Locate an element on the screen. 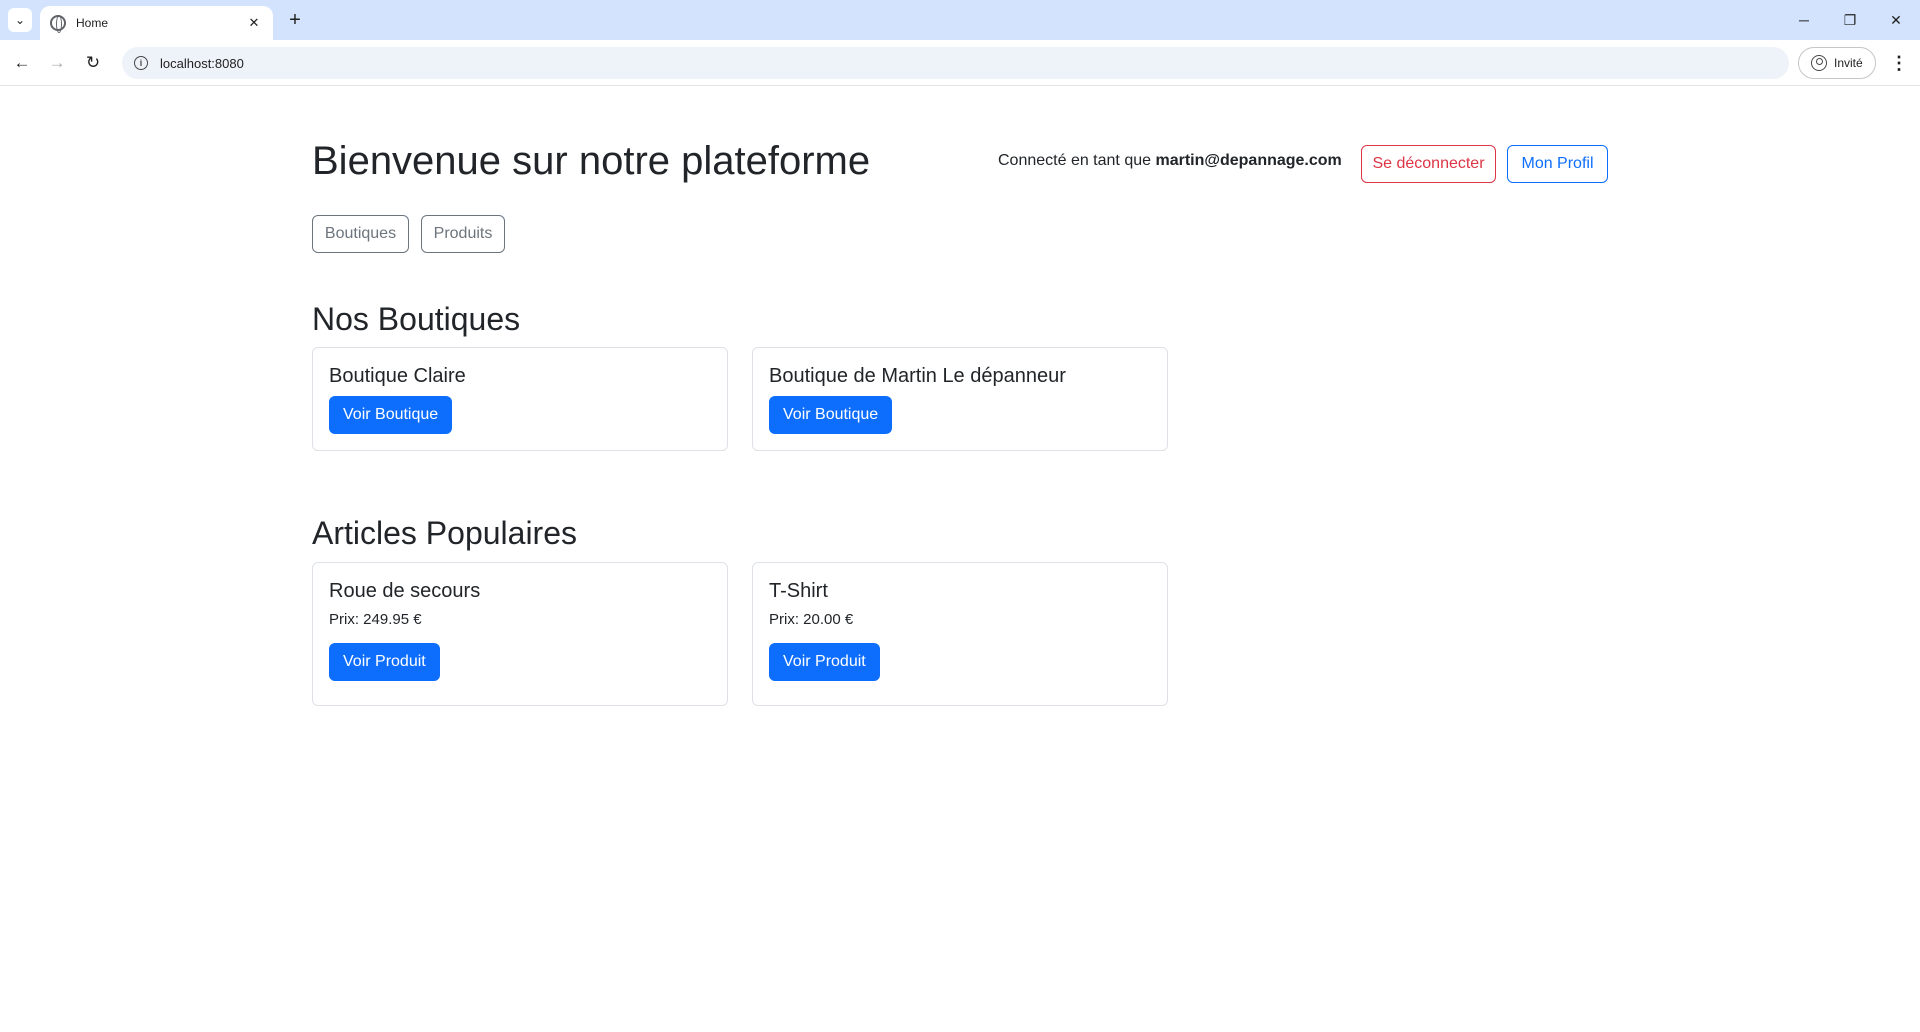 The height and width of the screenshot is (1032, 1920). url-text: localhost:8080 is located at coordinates (202, 63).